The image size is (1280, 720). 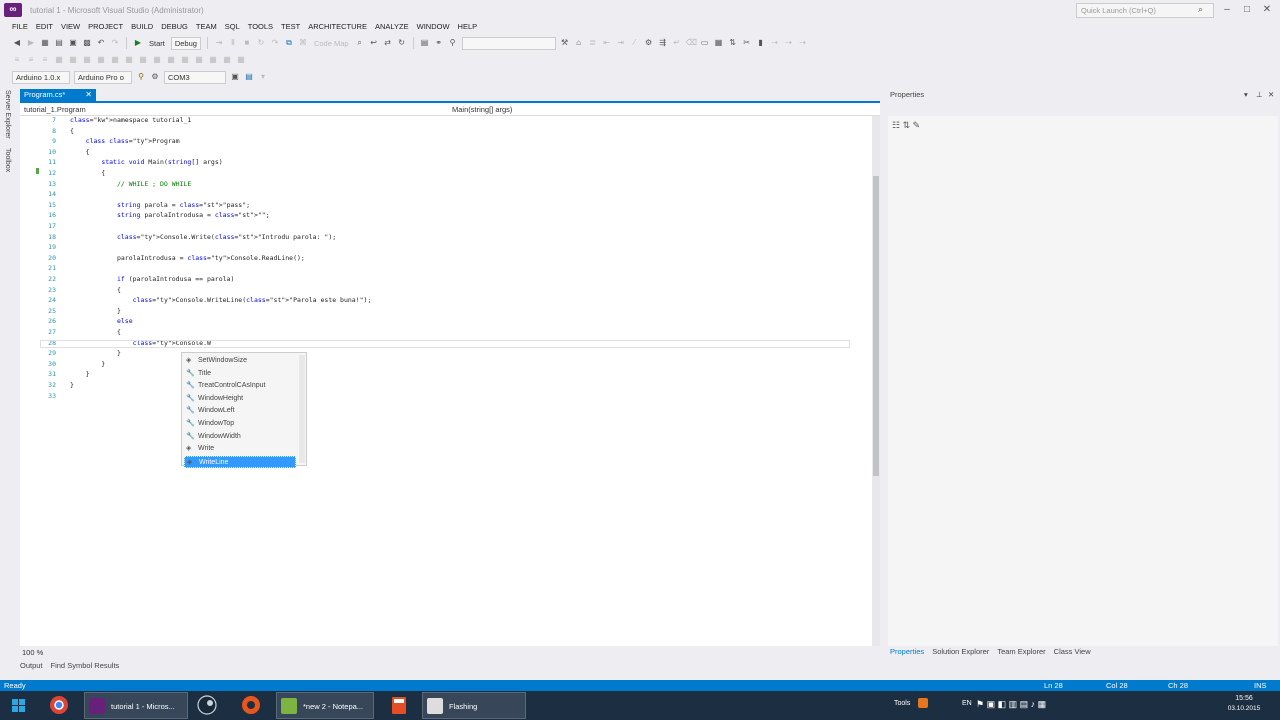 What do you see at coordinates (775, 43) in the screenshot?
I see `more-icon-1: ⇢` at bounding box center [775, 43].